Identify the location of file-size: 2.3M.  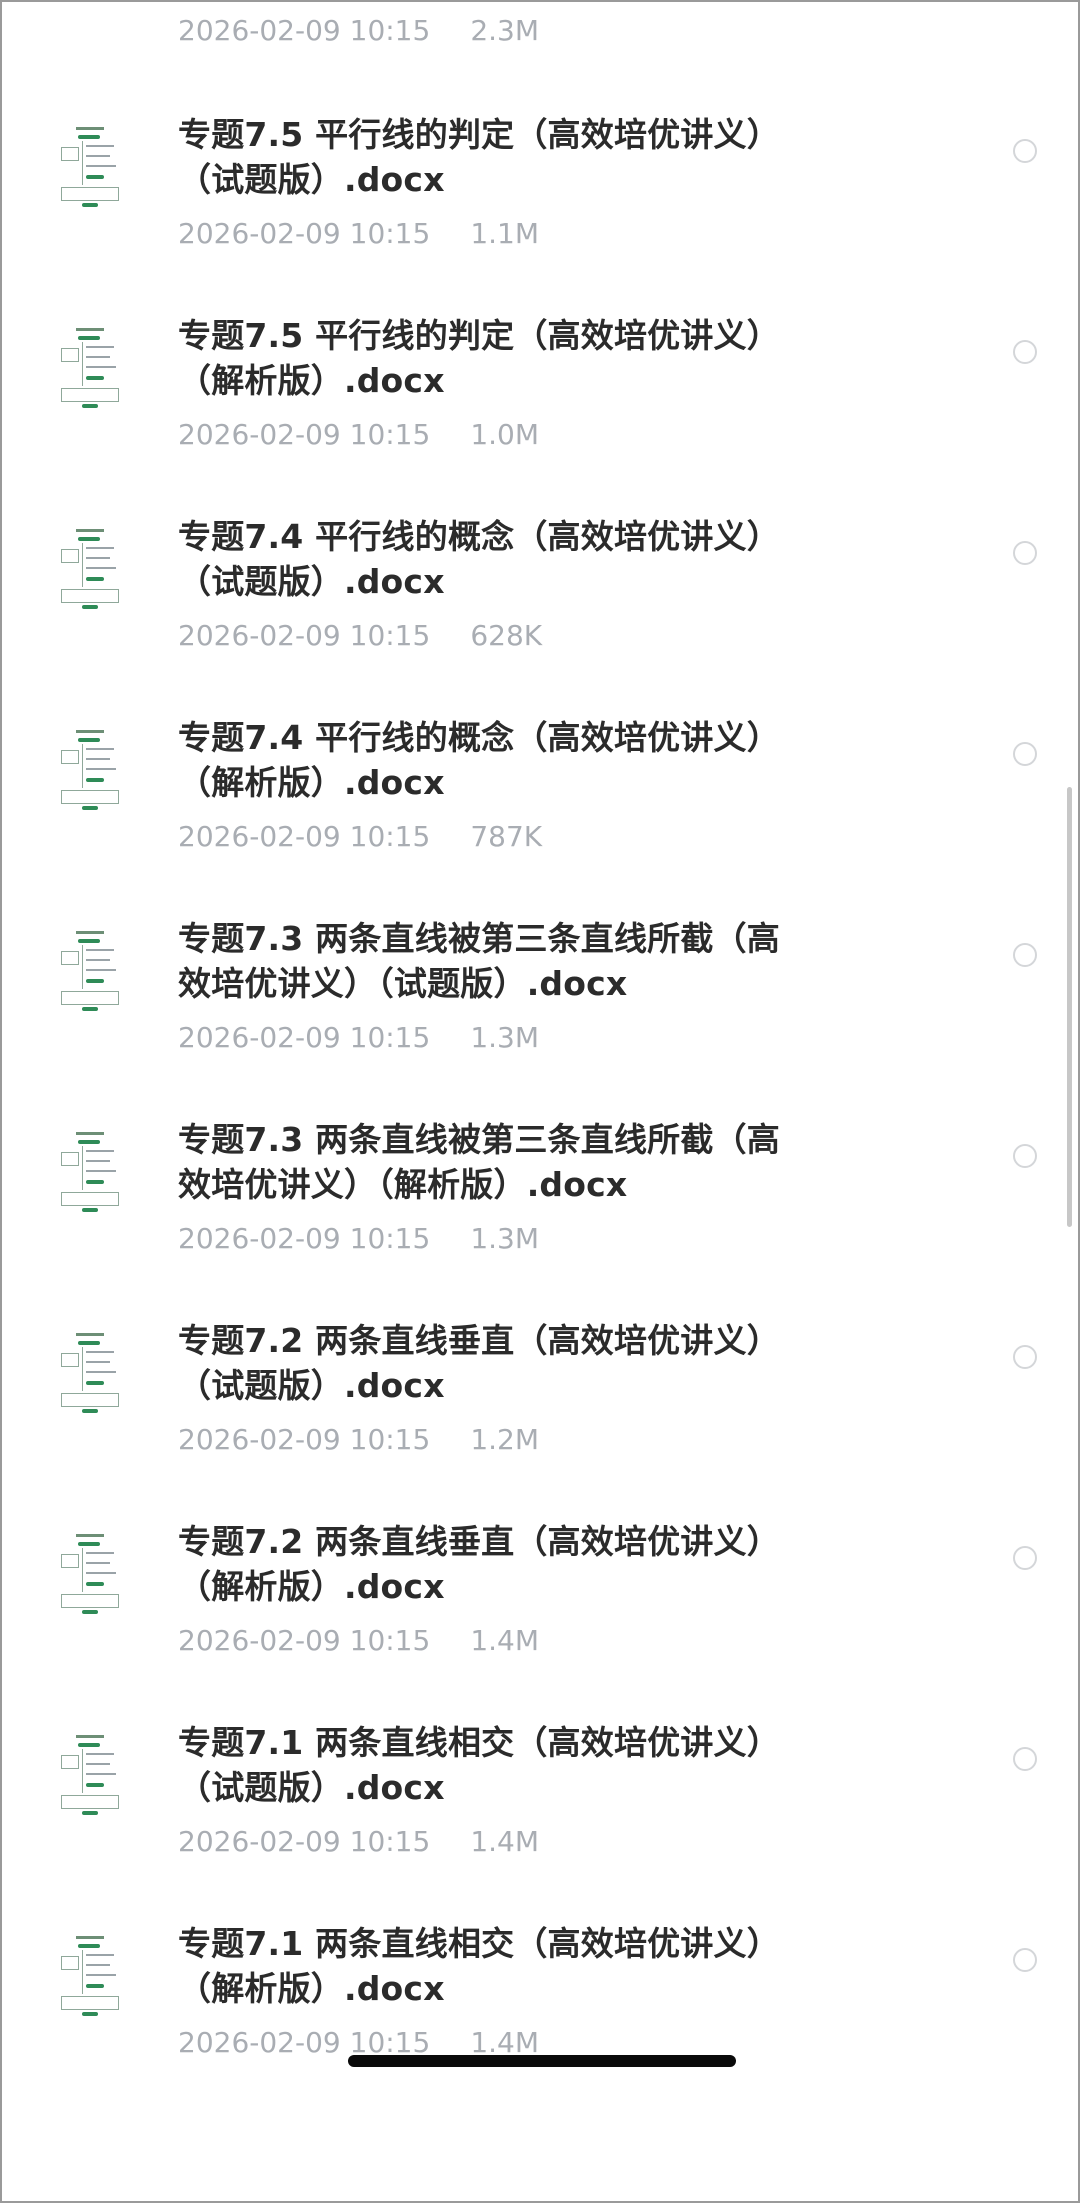
(505, 30).